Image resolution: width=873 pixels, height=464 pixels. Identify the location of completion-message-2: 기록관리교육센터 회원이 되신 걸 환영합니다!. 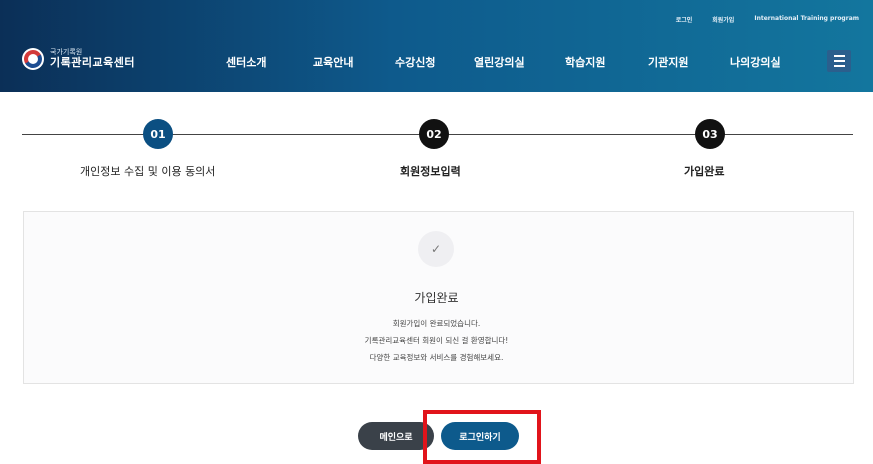
(436, 340).